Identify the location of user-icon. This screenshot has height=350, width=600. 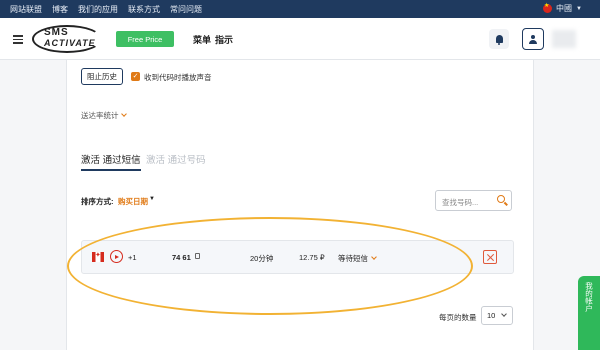
(533, 39).